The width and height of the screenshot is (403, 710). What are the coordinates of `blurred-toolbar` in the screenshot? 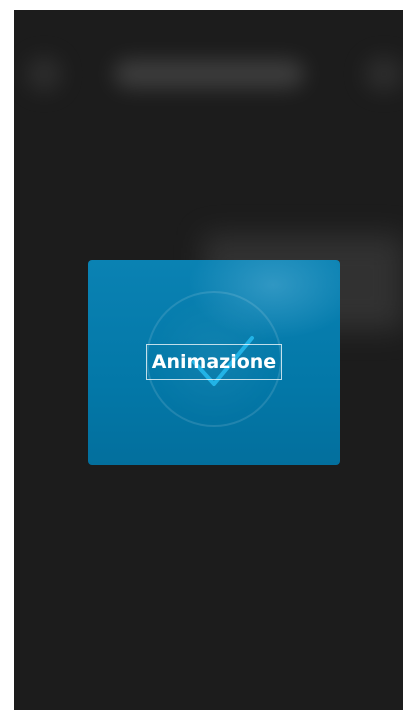 It's located at (208, 73).